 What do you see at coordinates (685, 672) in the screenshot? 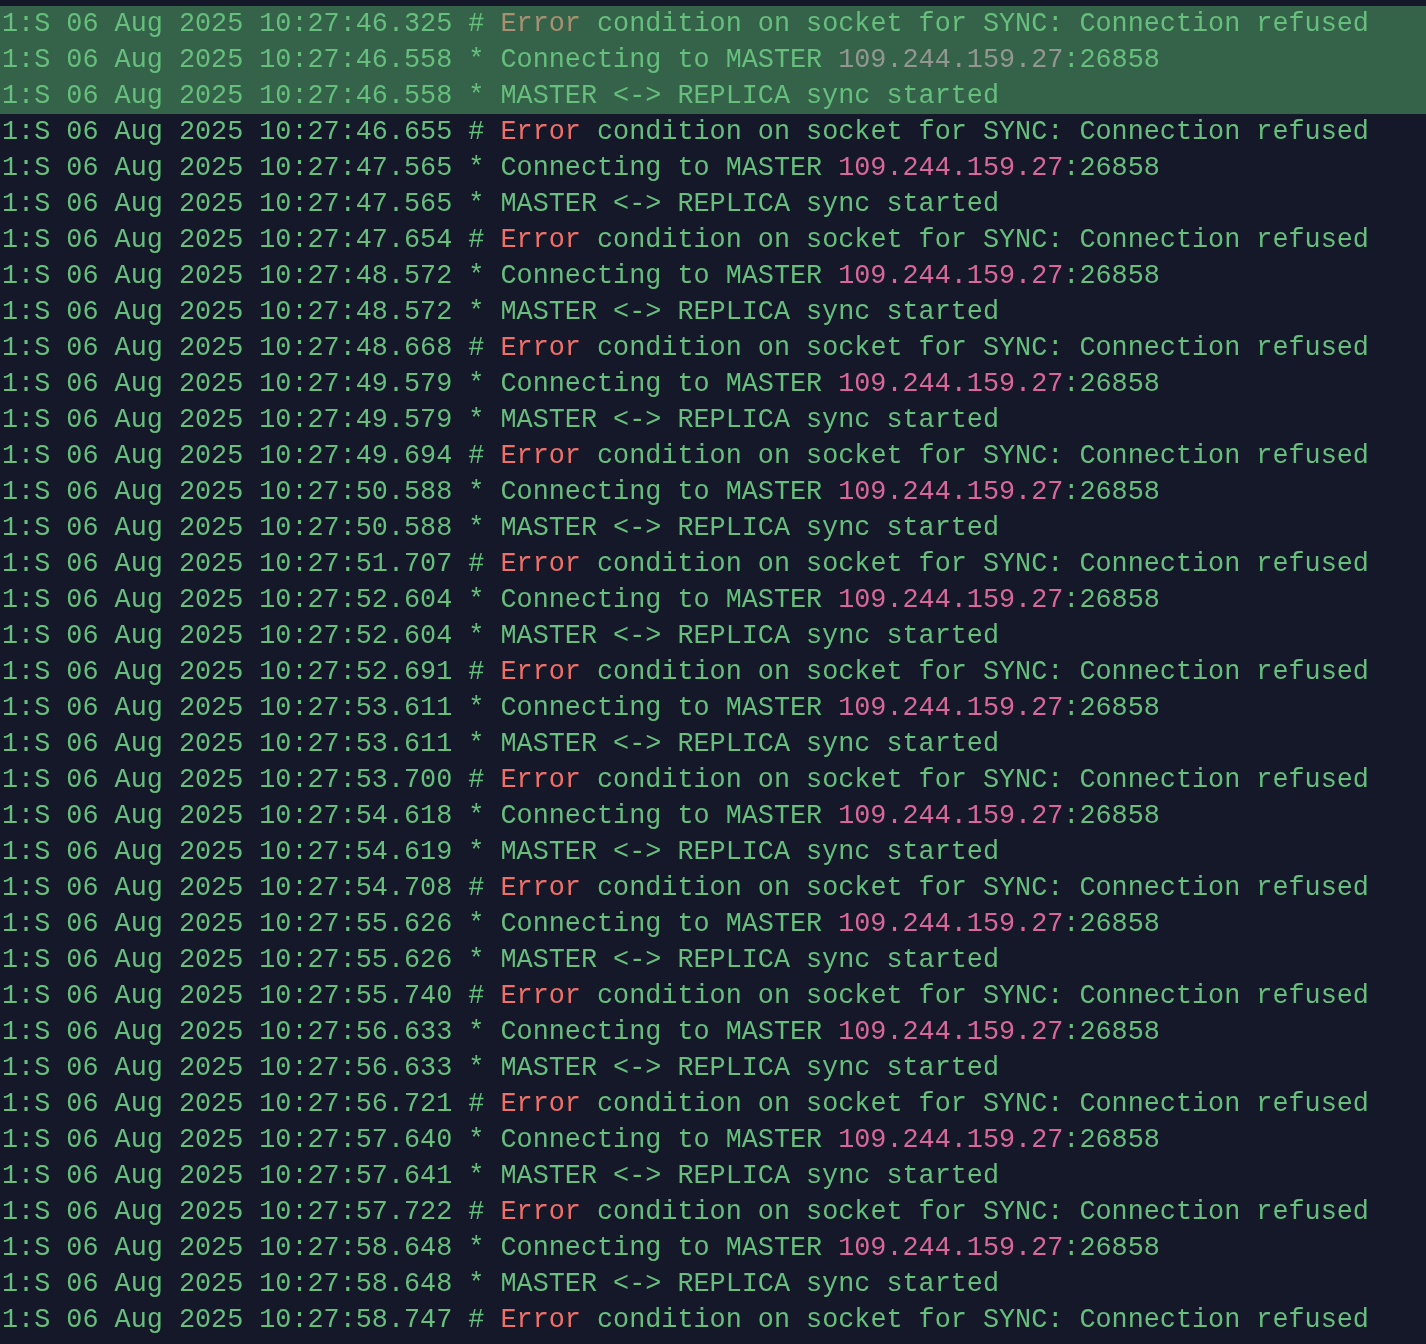
I see `log-line: 1:S 06 Aug 2025 10:27:52.691 # Error condition on socket for SYNC: Connection refused` at bounding box center [685, 672].